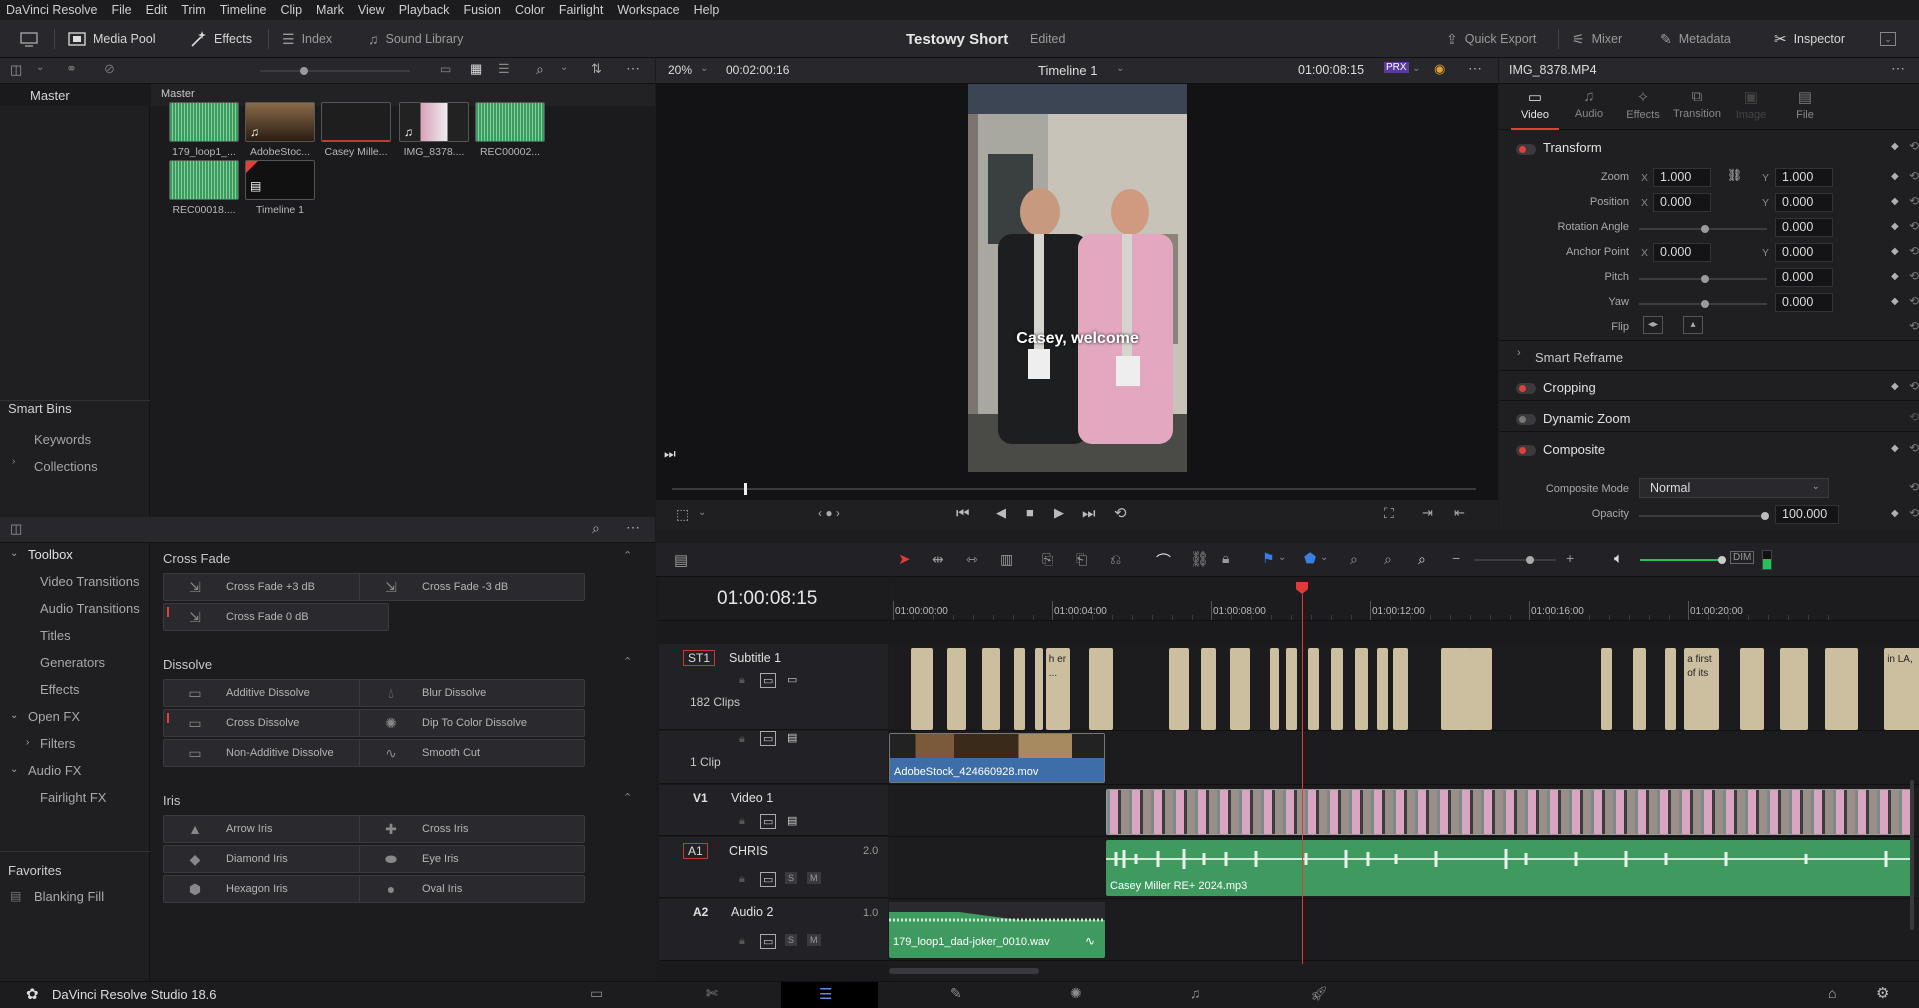 The width and height of the screenshot is (1919, 1008). What do you see at coordinates (472, 859) in the screenshot?
I see `effect-item: ⬬ Eye Iris` at bounding box center [472, 859].